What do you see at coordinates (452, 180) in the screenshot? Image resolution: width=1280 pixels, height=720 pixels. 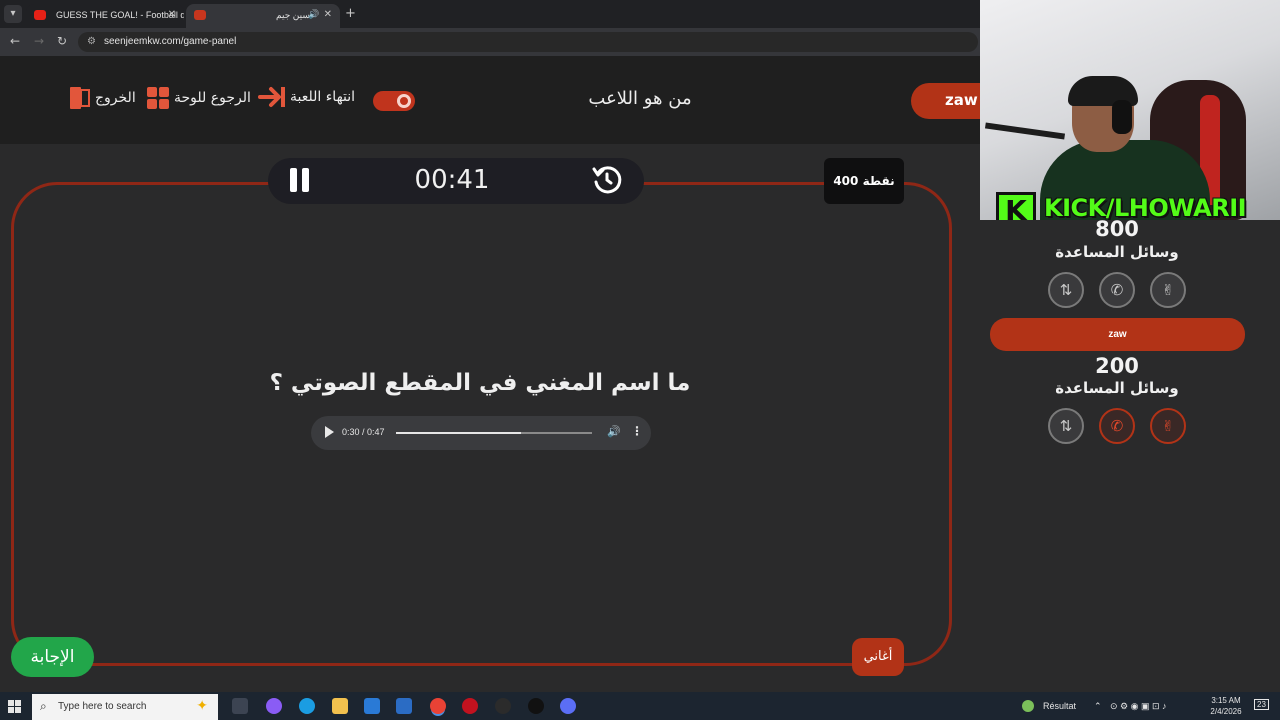 I see `timer-display: 00:41` at bounding box center [452, 180].